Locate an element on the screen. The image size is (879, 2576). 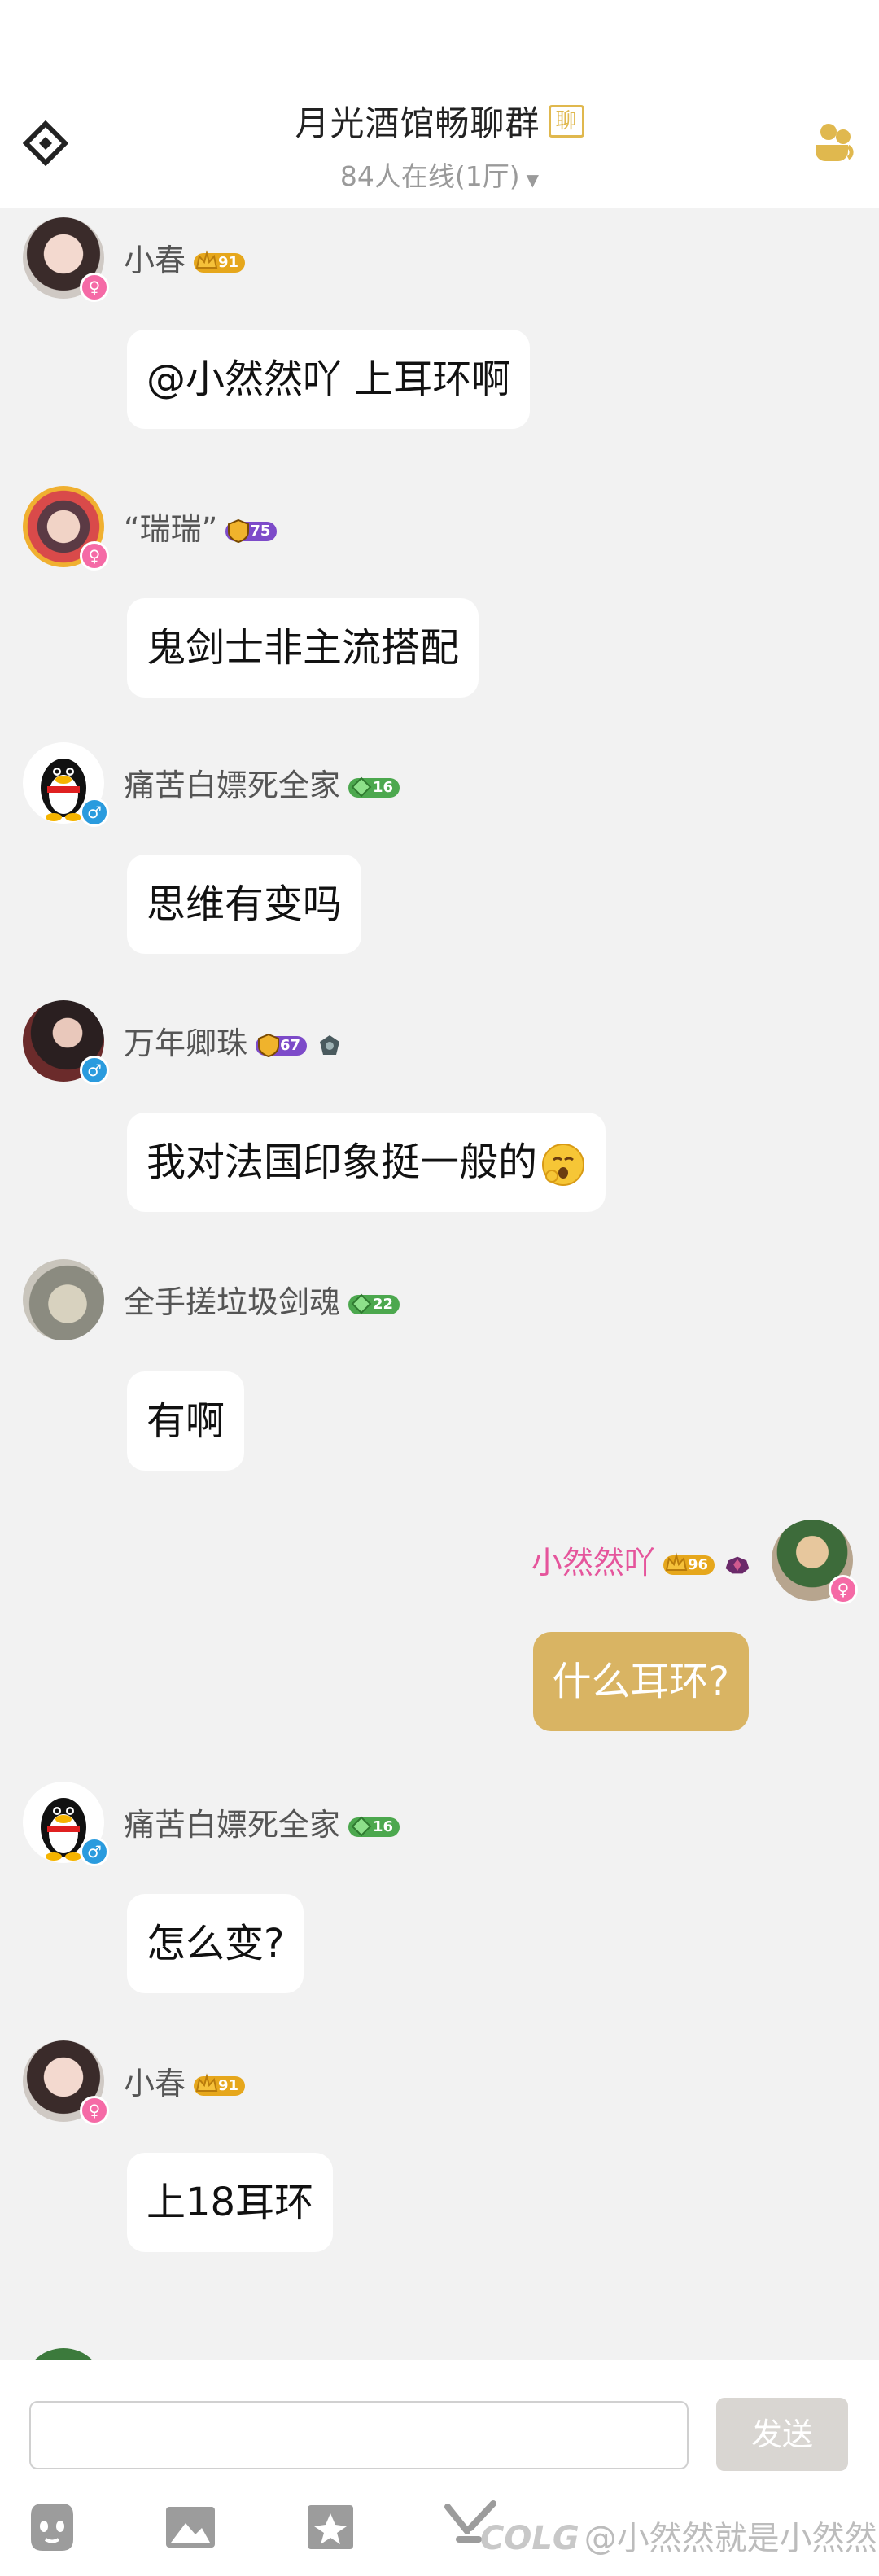
online-count-dropdown: 84人在线(1厅) ▼ is located at coordinates (439, 174).